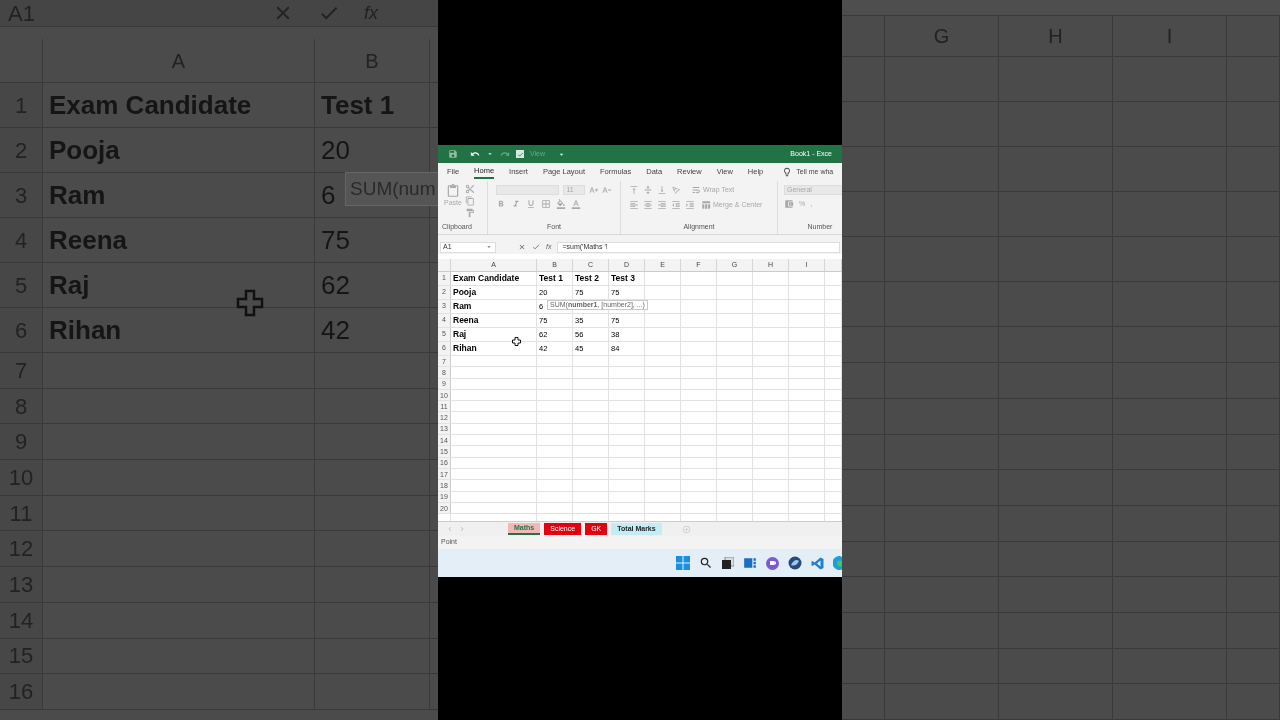 This screenshot has height=720, width=1280. I want to click on chat-icon, so click(772, 563).